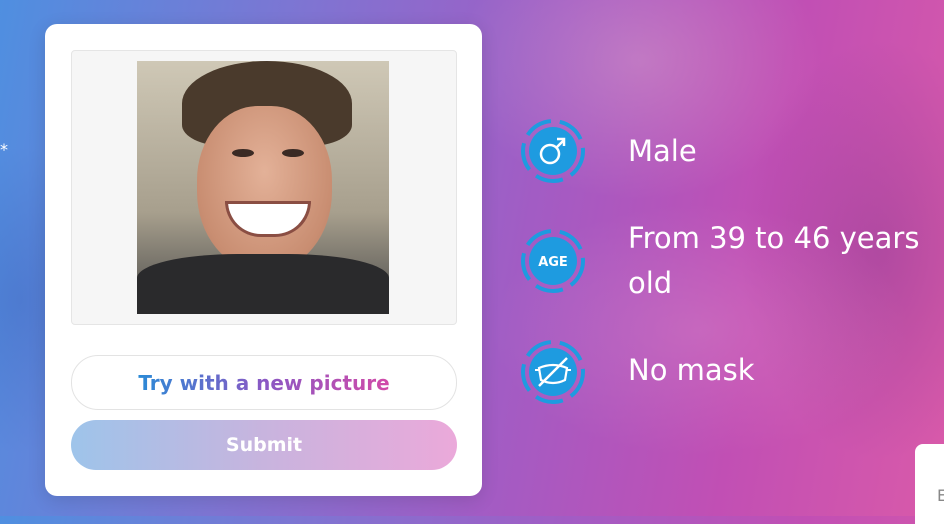  What do you see at coordinates (691, 370) in the screenshot?
I see `mask-result-text: No mask` at bounding box center [691, 370].